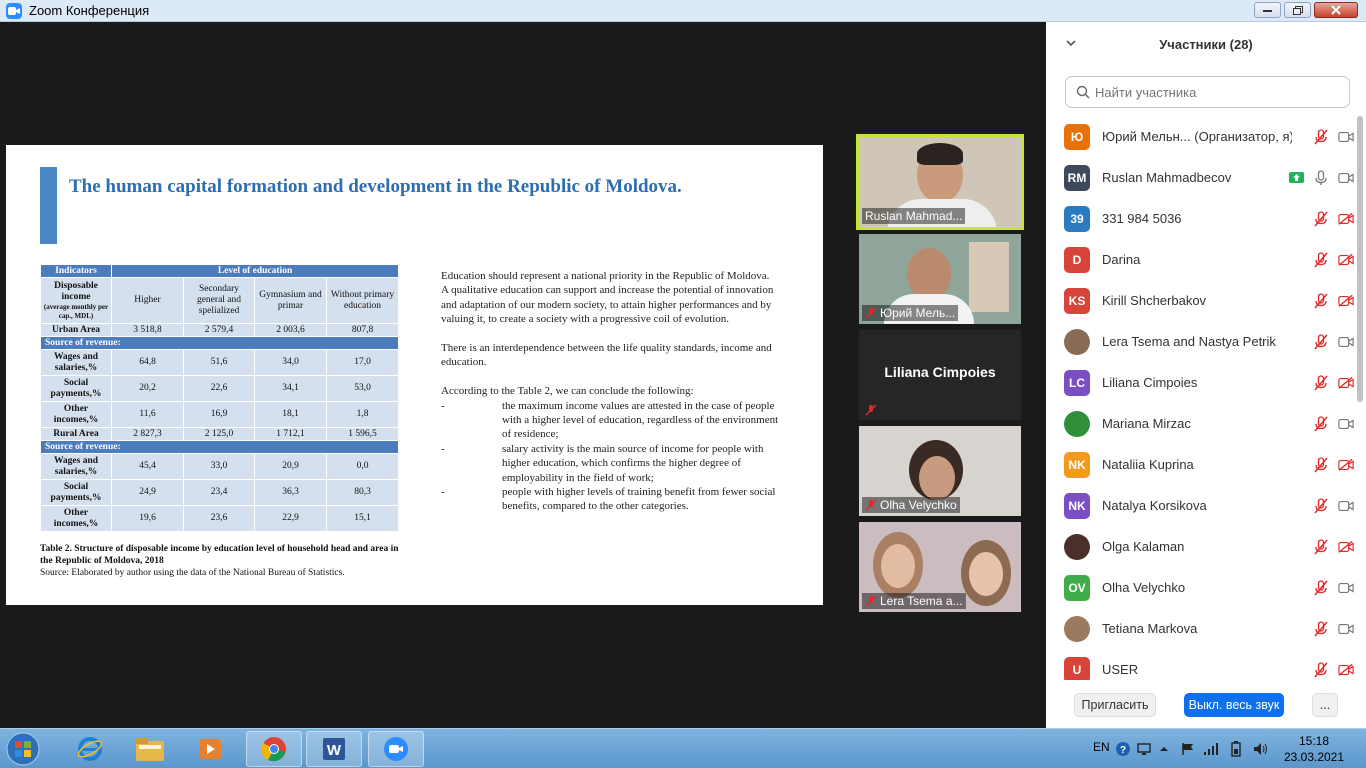  Describe the element at coordinates (1077, 177) in the screenshot. I see `avatar: RM` at that location.